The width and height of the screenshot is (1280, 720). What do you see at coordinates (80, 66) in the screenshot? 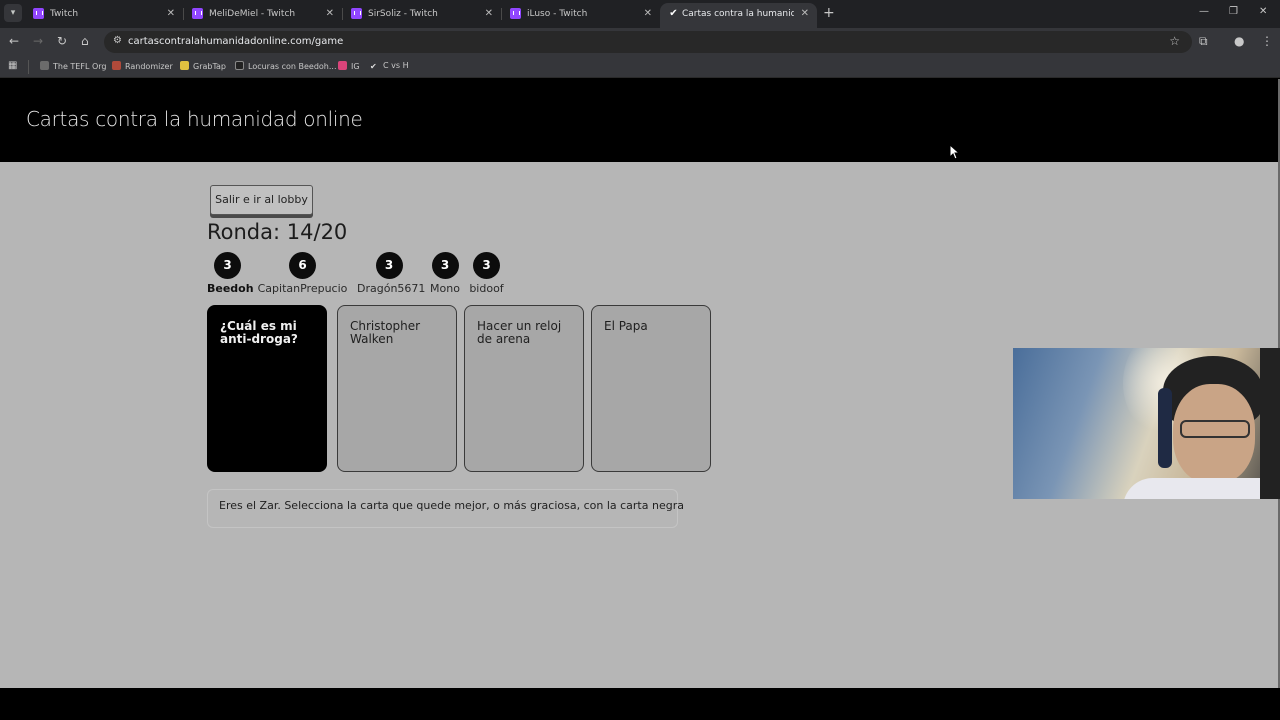
I see `bookmark-label: The TEFL Org` at bounding box center [80, 66].